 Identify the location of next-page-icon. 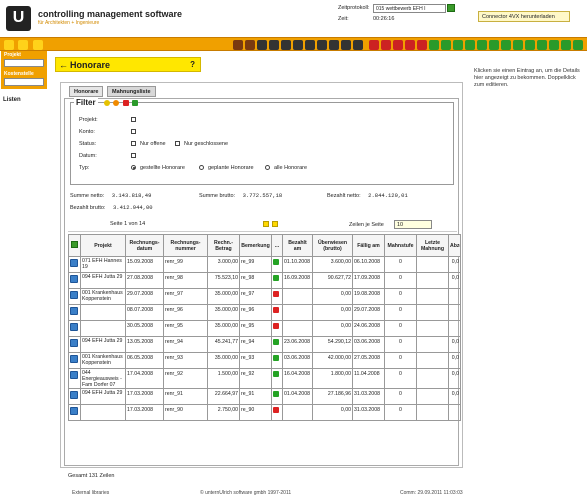
(266, 224).